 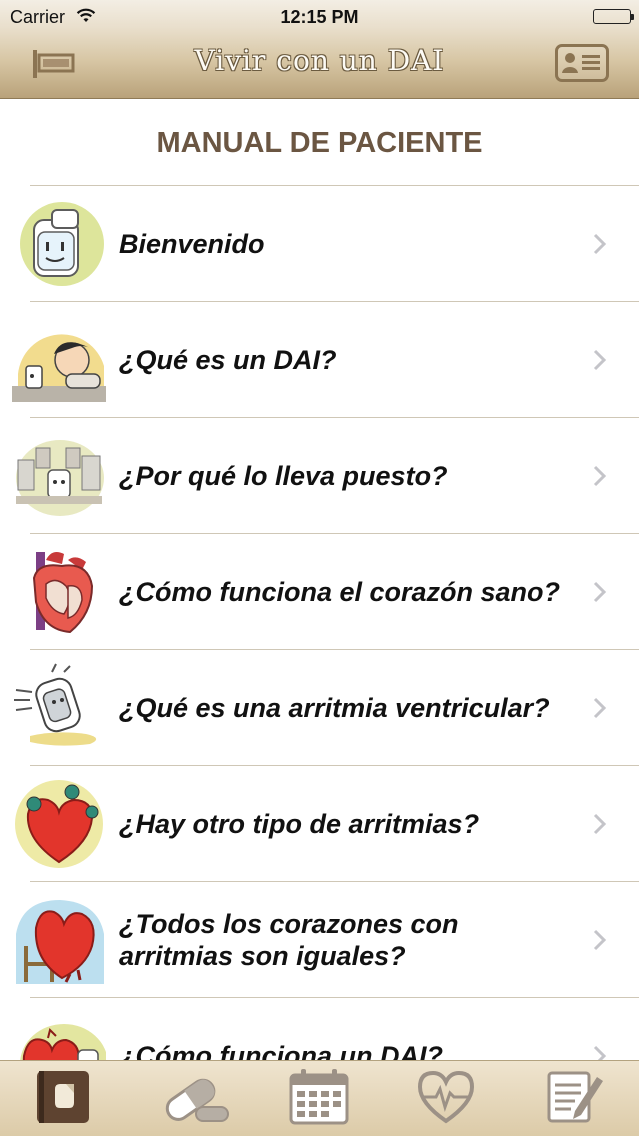 I want to click on status-time: 12:15 PM, so click(x=319, y=17).